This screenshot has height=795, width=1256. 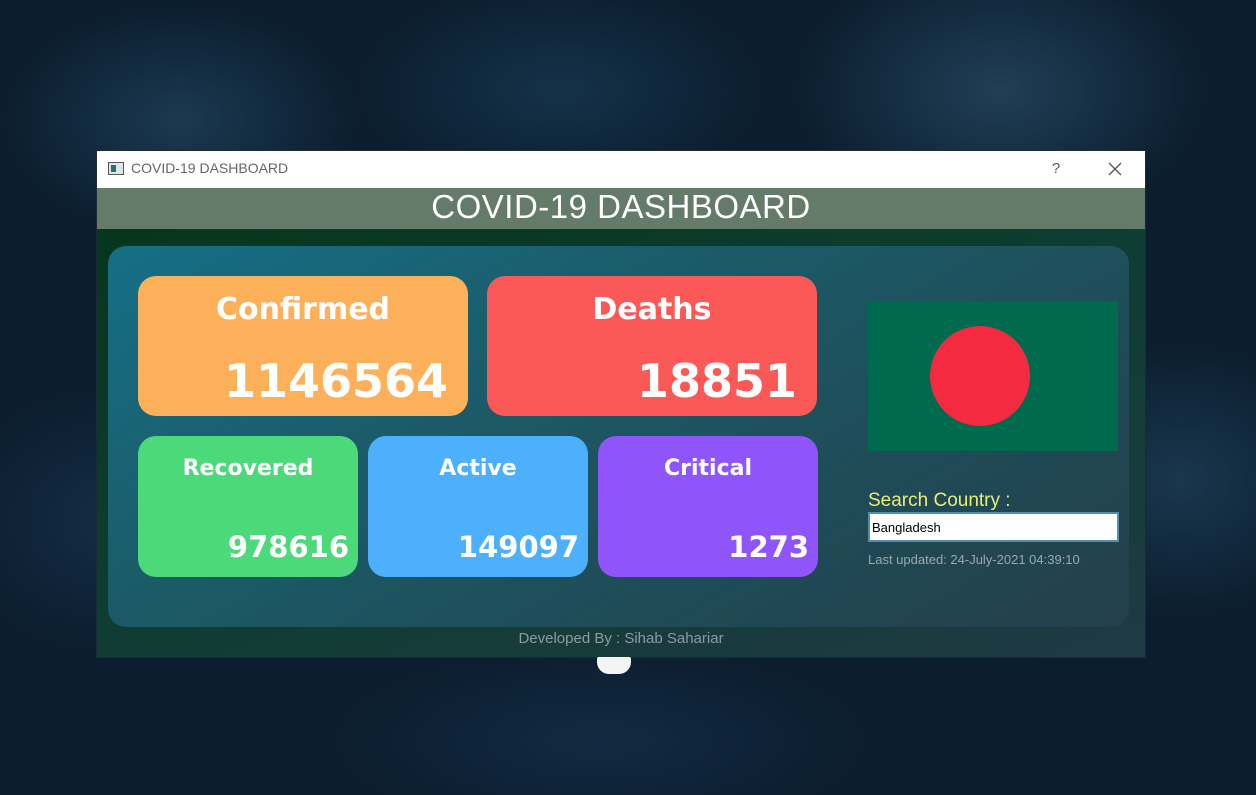 I want to click on recovered-label: Recovered, so click(x=248, y=468).